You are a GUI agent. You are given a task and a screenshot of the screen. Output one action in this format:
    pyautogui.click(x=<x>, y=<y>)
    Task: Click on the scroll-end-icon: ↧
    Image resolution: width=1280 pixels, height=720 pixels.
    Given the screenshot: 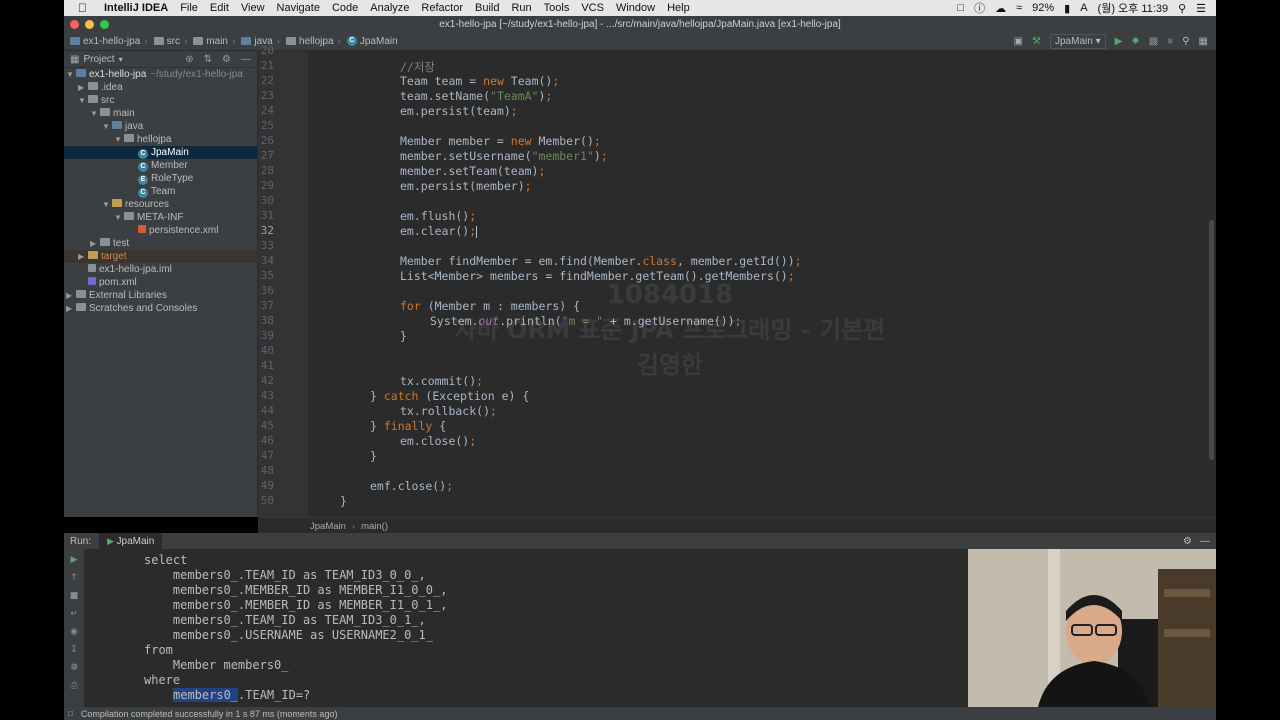 What is the action you would take?
    pyautogui.click(x=74, y=650)
    